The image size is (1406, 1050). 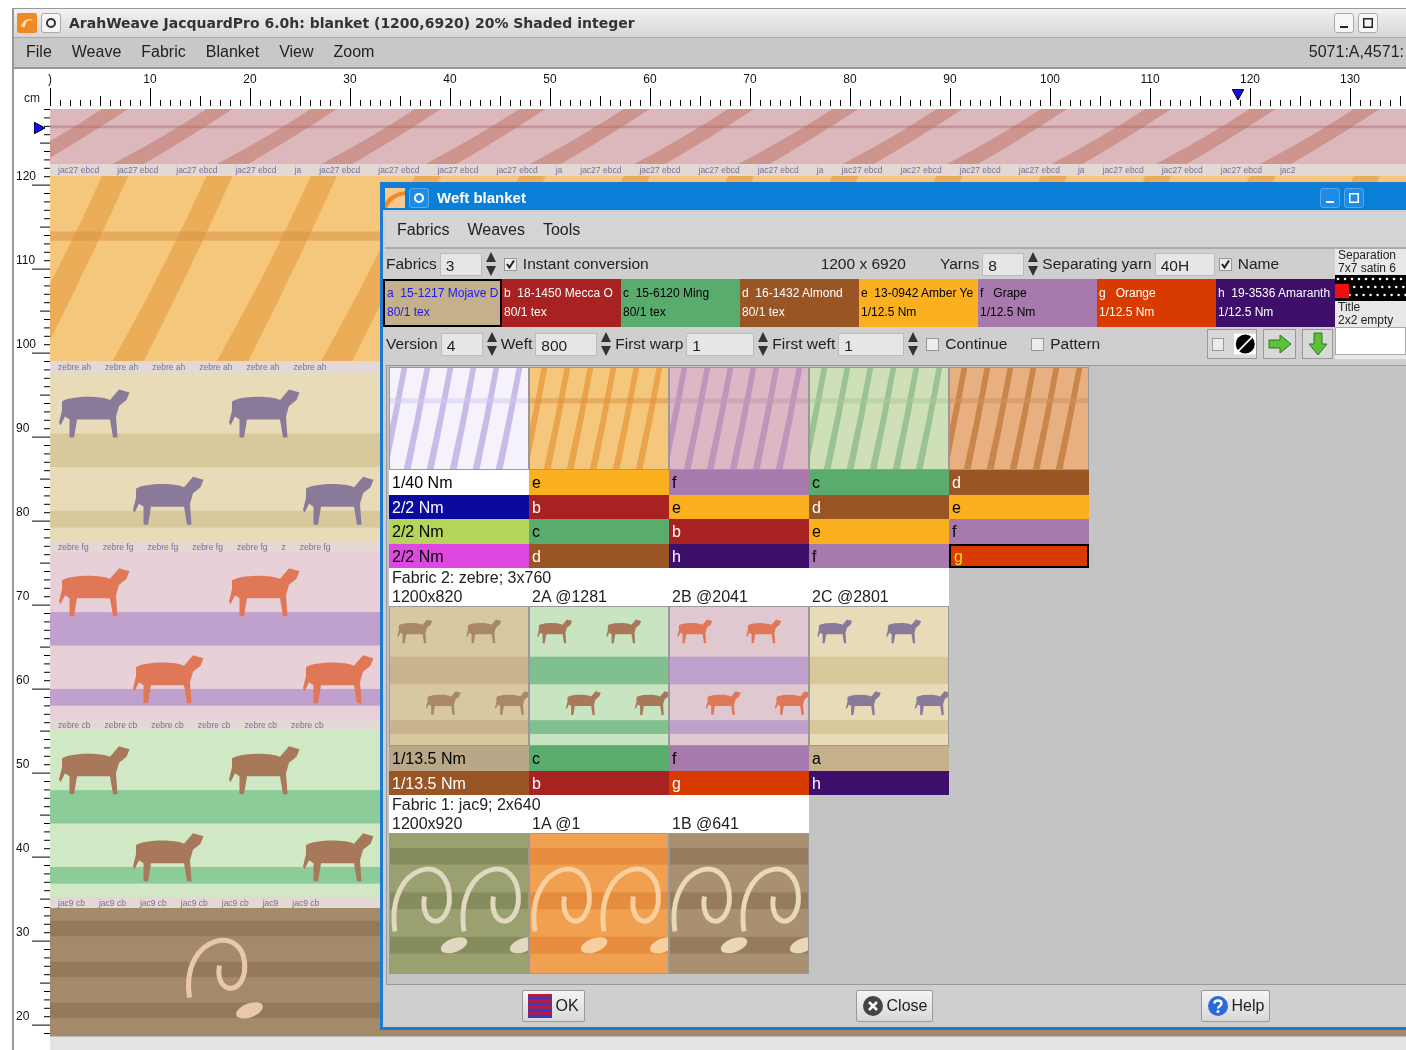 What do you see at coordinates (1250, 79) in the screenshot?
I see `ruler-label: 120` at bounding box center [1250, 79].